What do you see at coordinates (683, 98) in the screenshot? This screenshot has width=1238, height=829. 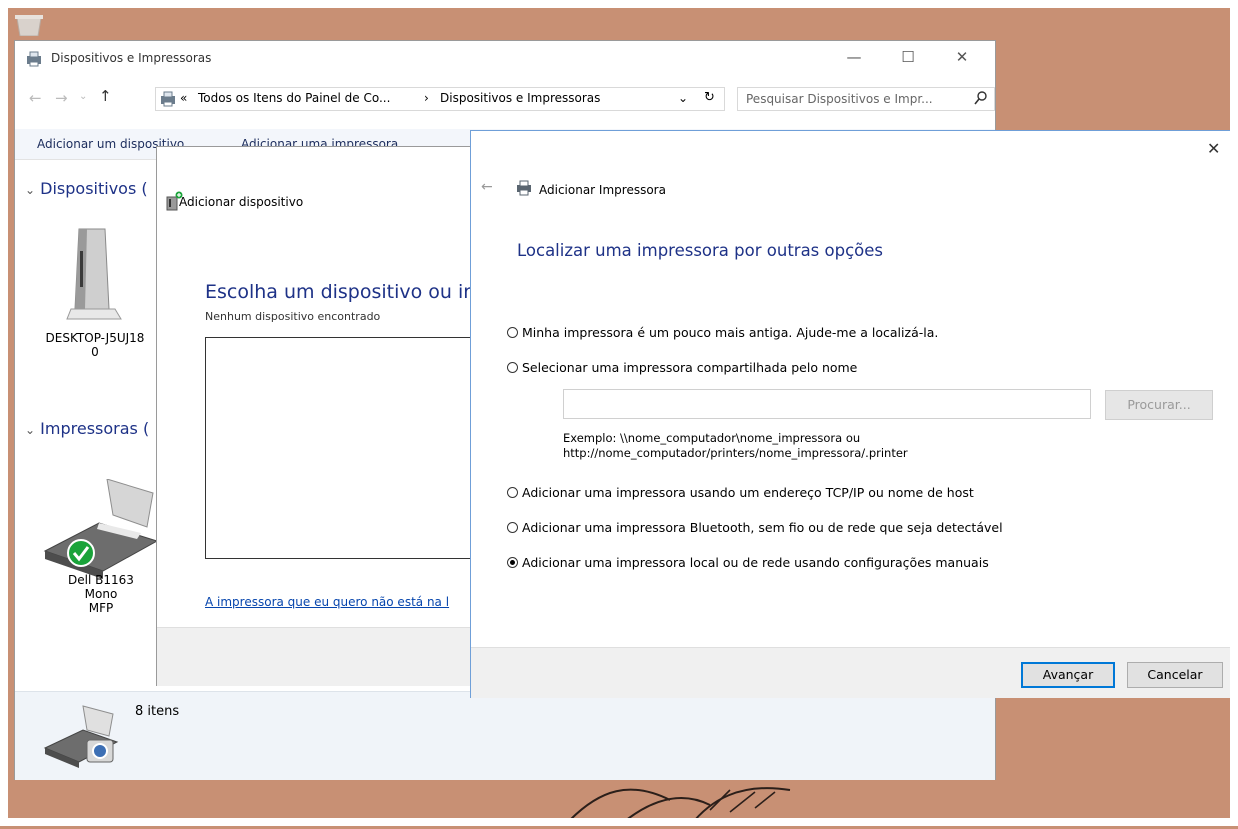 I see `address-dropdown-icon: ⌄` at bounding box center [683, 98].